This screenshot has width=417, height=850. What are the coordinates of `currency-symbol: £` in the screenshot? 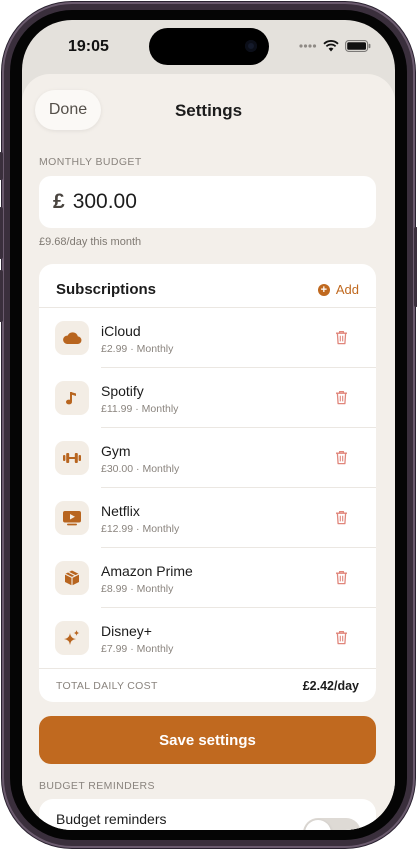 It's located at (59, 201).